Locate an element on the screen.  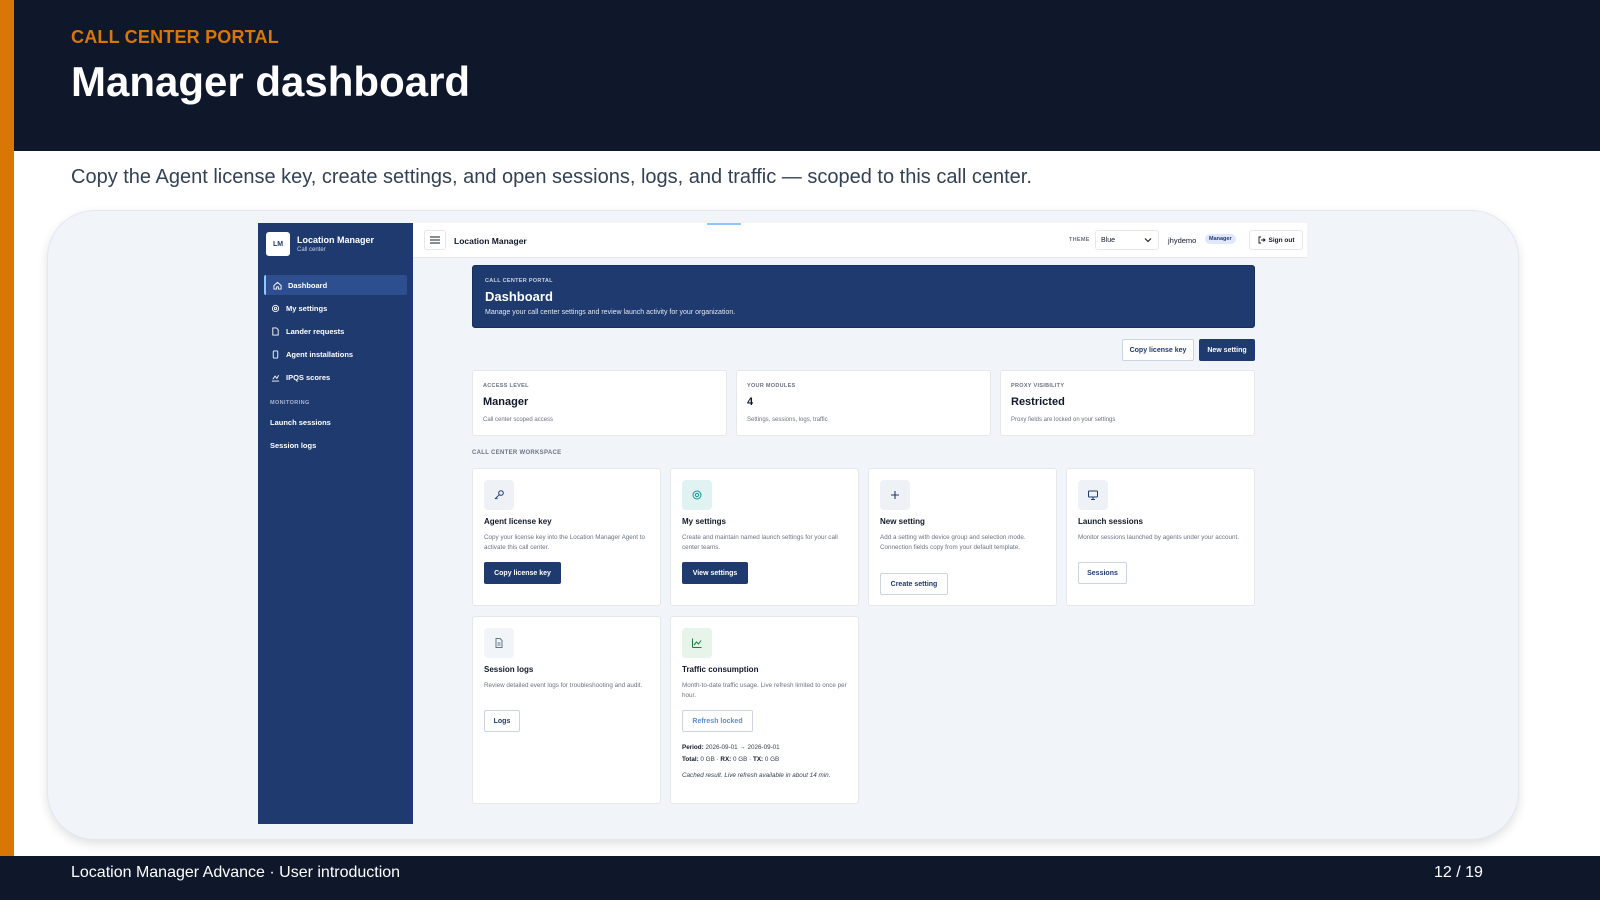
stat-label: PROXY VISIBILITY is located at coordinates (1038, 386).